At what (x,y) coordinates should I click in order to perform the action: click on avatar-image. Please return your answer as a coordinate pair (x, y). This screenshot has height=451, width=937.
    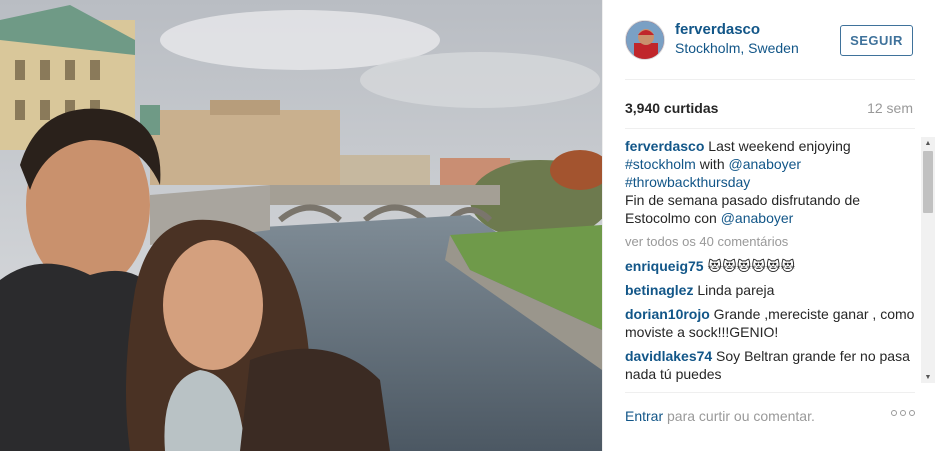
    Looking at the image, I should click on (645, 40).